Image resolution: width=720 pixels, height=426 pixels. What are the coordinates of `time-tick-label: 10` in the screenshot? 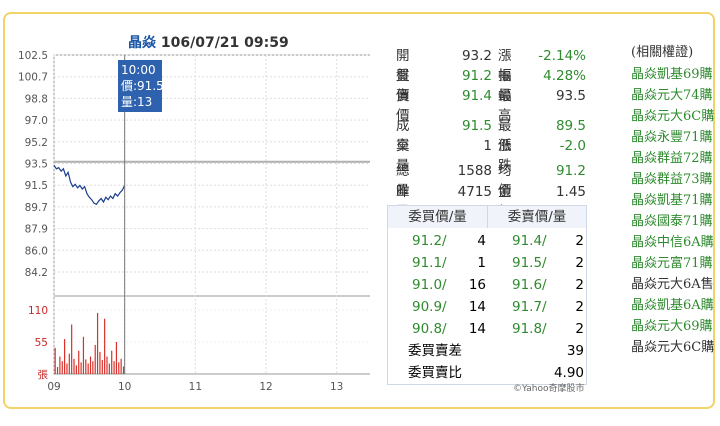 It's located at (124, 385).